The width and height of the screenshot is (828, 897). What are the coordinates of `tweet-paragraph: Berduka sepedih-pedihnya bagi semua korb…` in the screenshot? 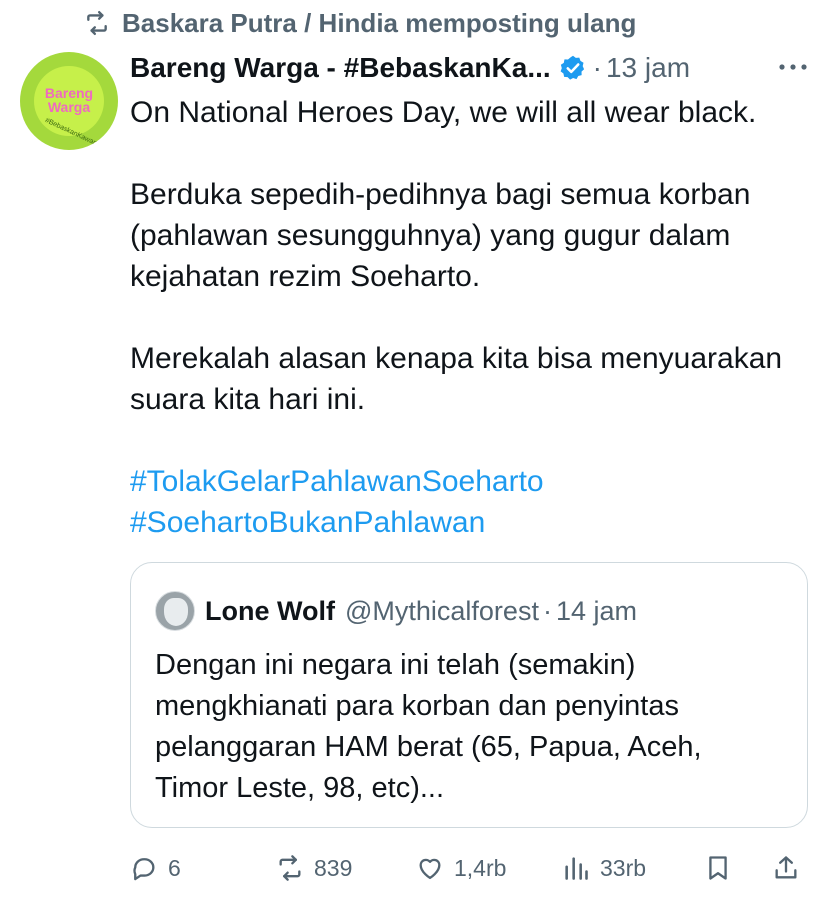 It's located at (440, 235).